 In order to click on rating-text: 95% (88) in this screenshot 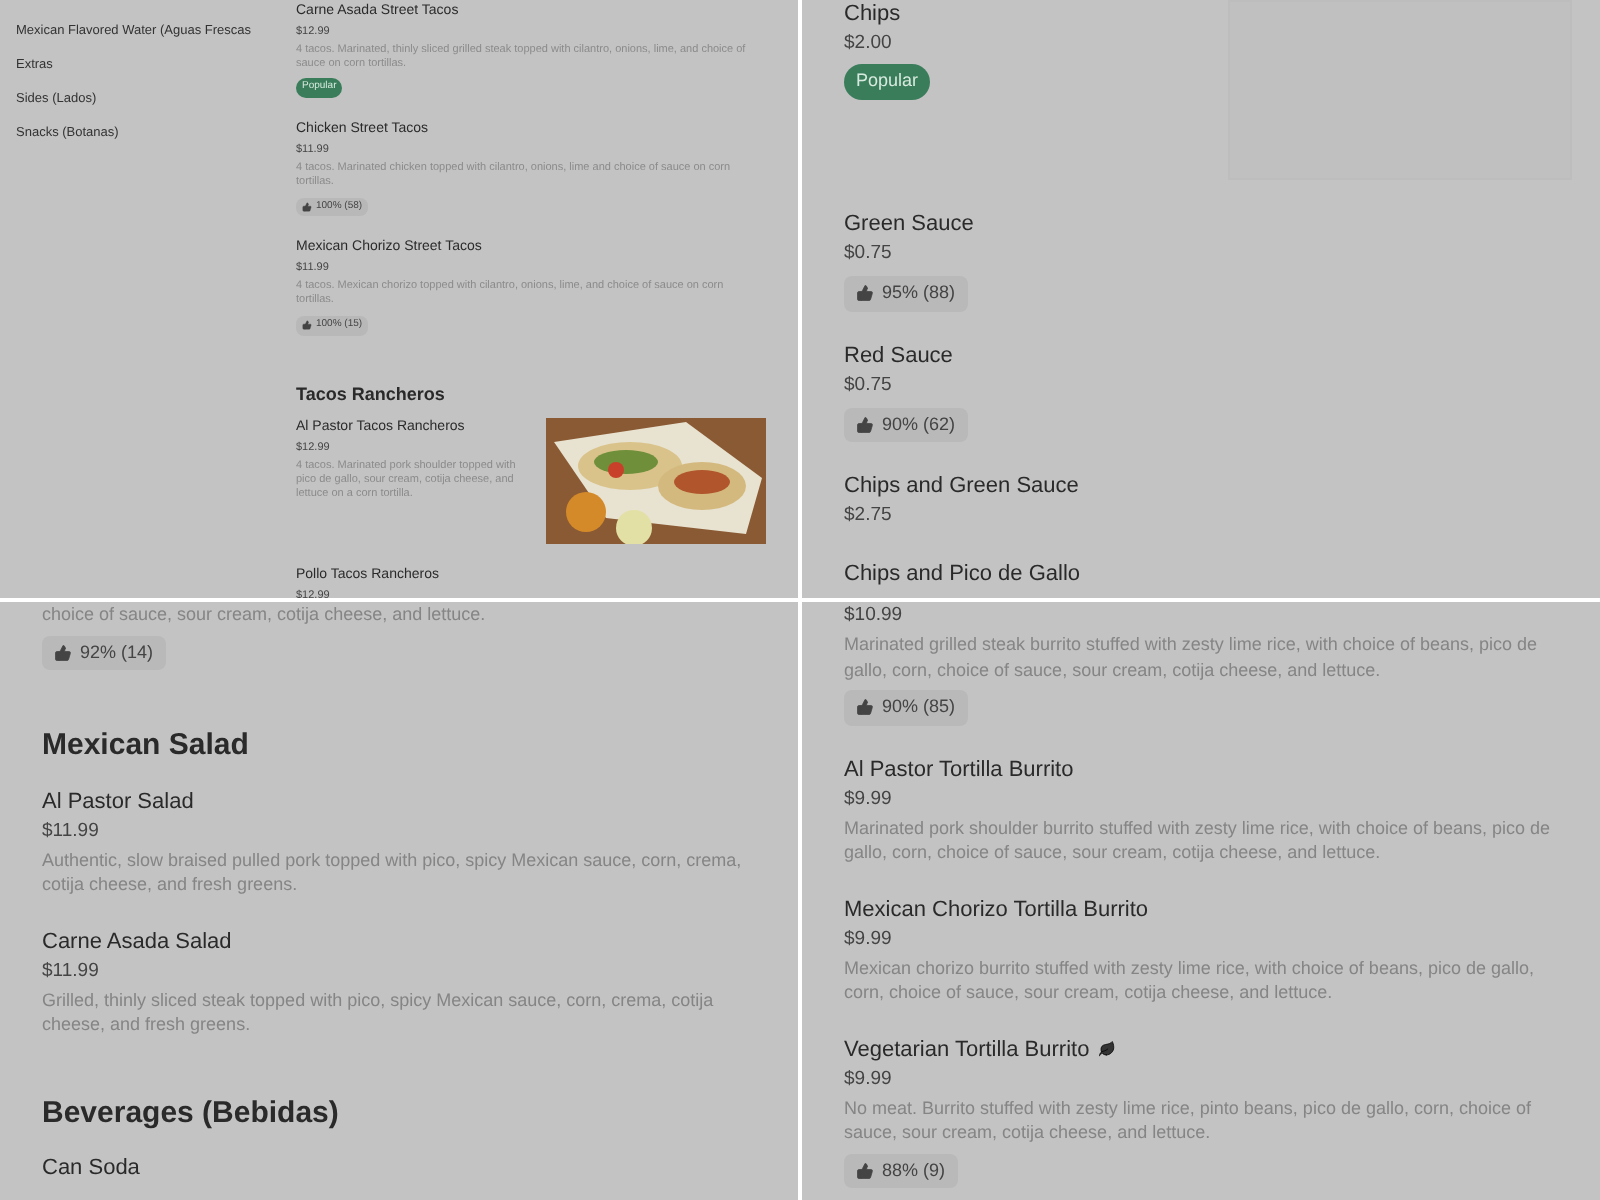, I will do `click(919, 293)`.